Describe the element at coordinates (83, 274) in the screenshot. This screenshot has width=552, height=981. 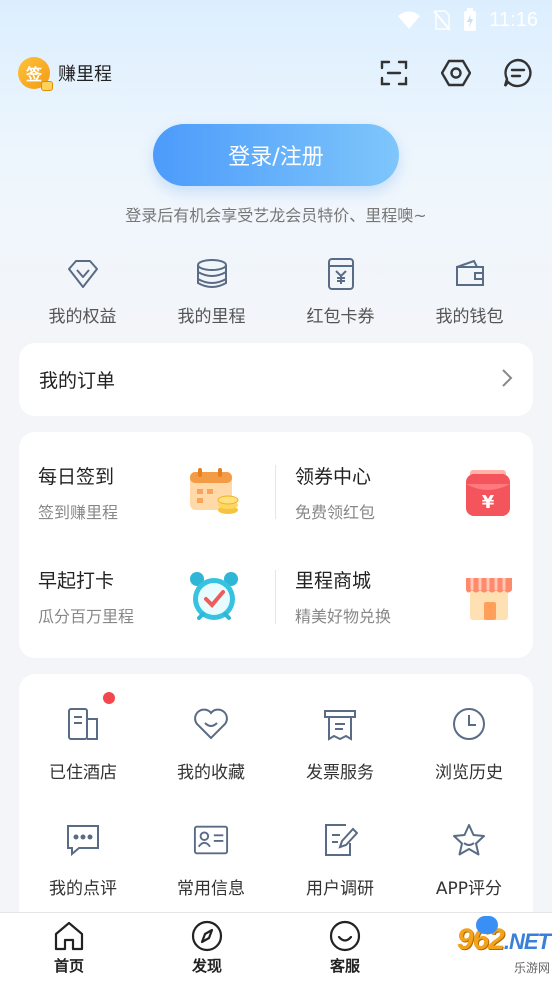
I see `diamond-icon` at that location.